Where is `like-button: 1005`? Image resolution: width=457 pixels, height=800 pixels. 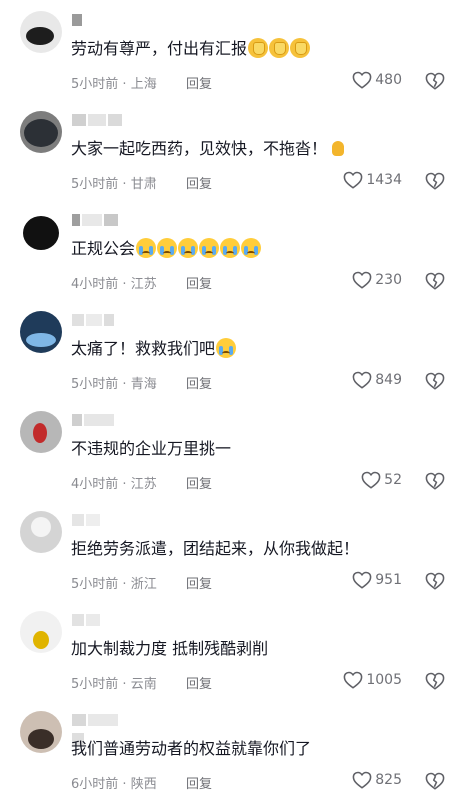 like-button: 1005 is located at coordinates (372, 680).